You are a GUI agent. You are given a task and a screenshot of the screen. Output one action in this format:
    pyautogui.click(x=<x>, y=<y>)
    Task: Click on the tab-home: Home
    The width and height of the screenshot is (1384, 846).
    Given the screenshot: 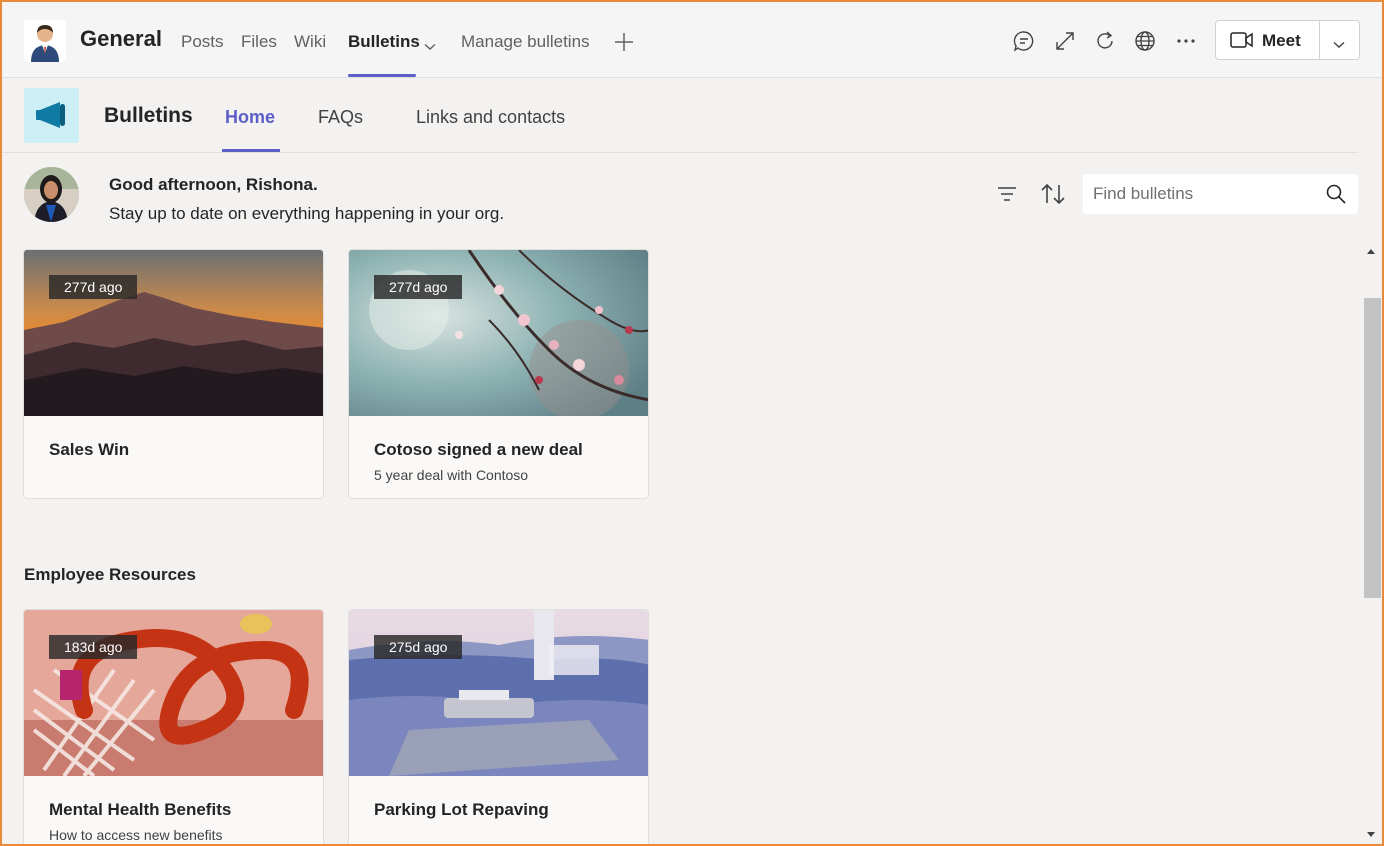 What is the action you would take?
    pyautogui.click(x=250, y=117)
    